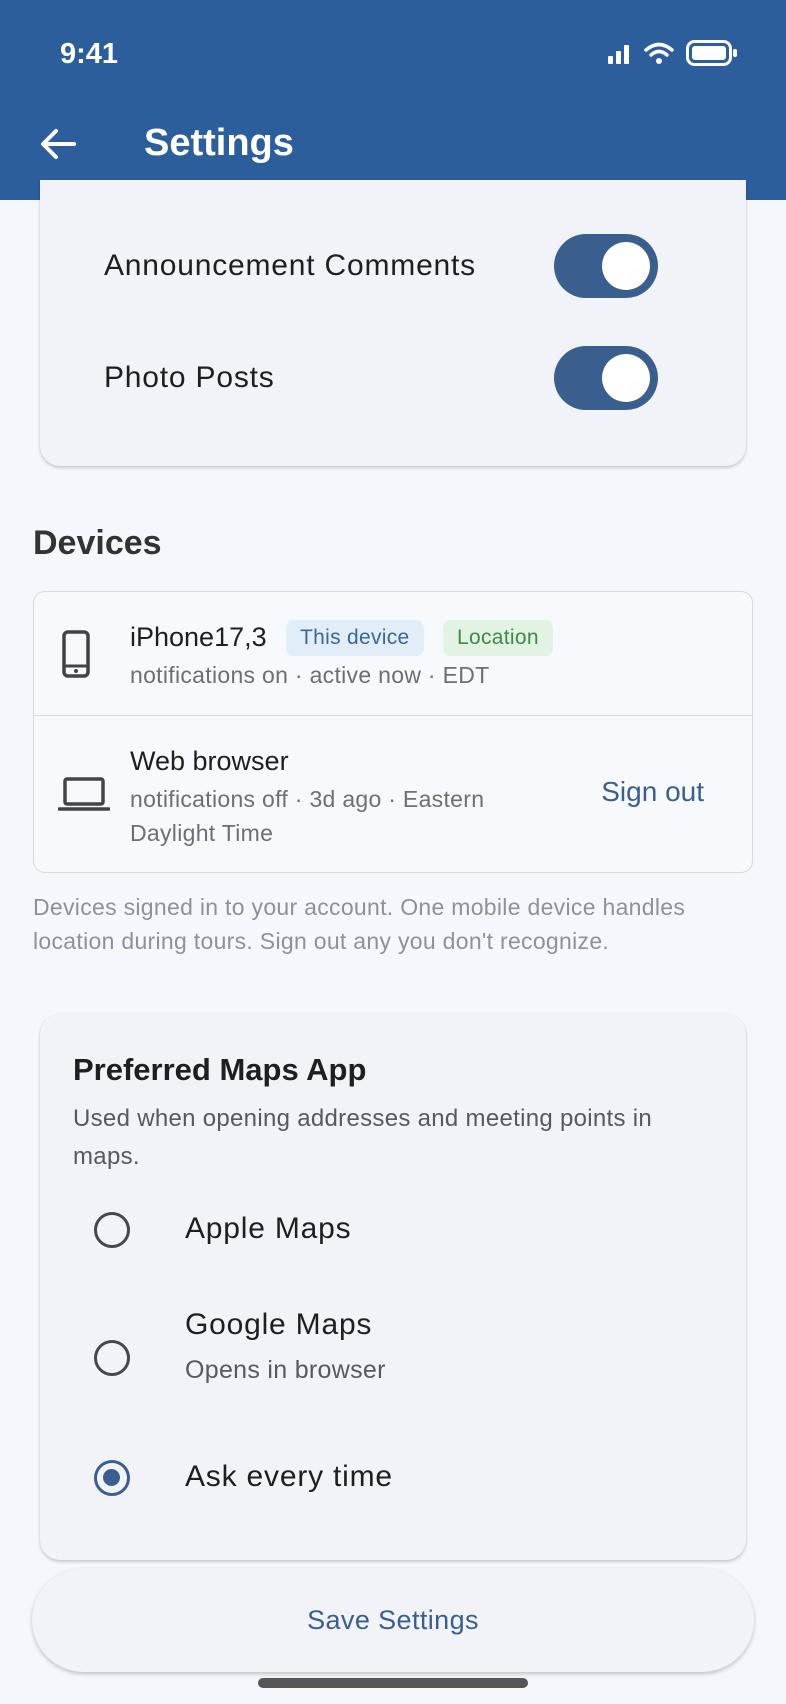 The height and width of the screenshot is (1704, 786). What do you see at coordinates (307, 799) in the screenshot?
I see `device-meta-line1: notifications off · 3d ago · Eastern` at bounding box center [307, 799].